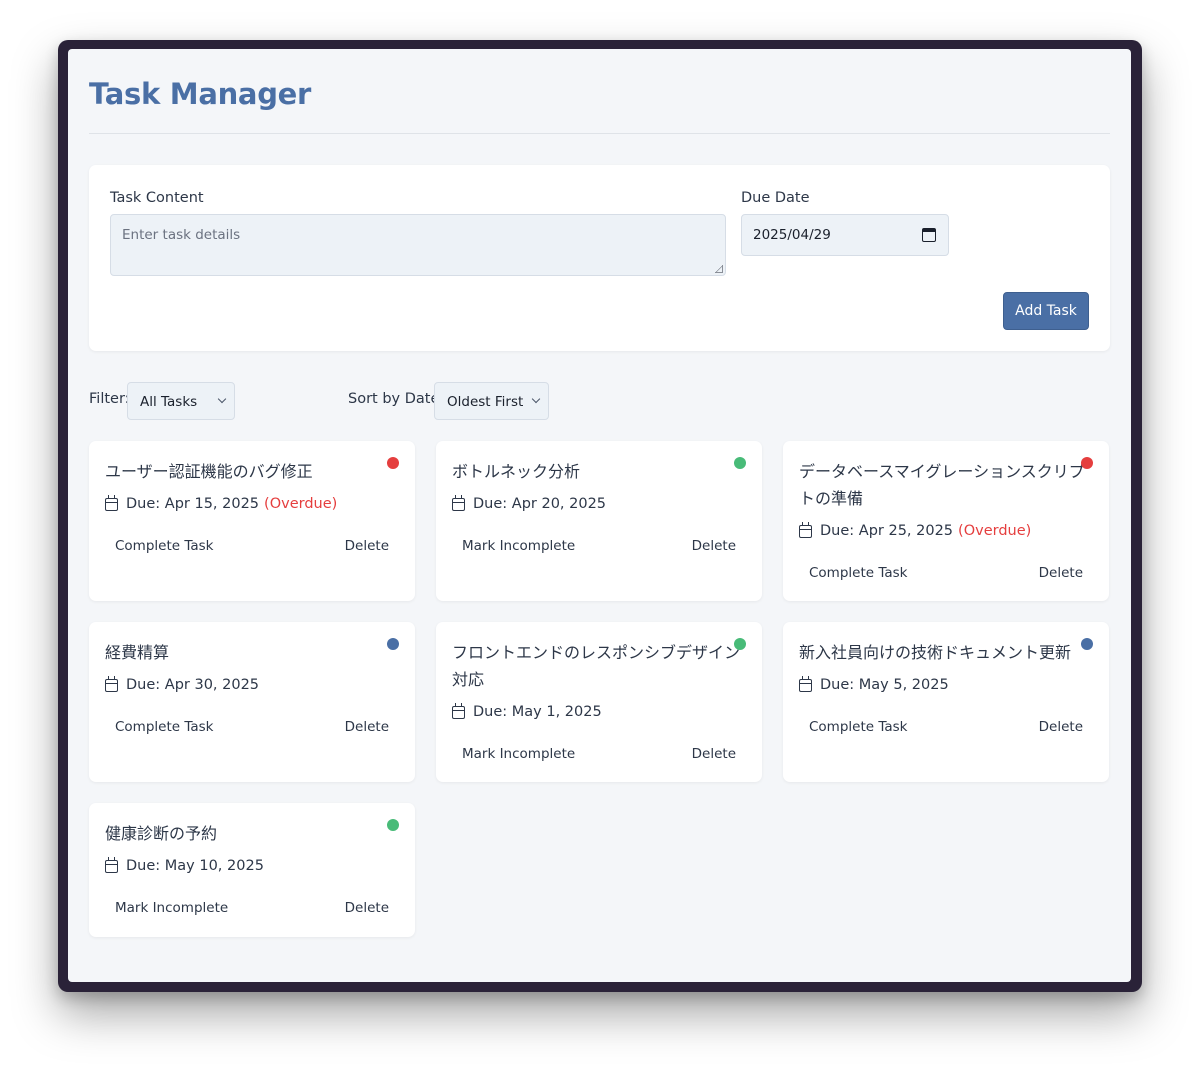  I want to click on task-due: Due: Apr 30, 2025, so click(182, 684).